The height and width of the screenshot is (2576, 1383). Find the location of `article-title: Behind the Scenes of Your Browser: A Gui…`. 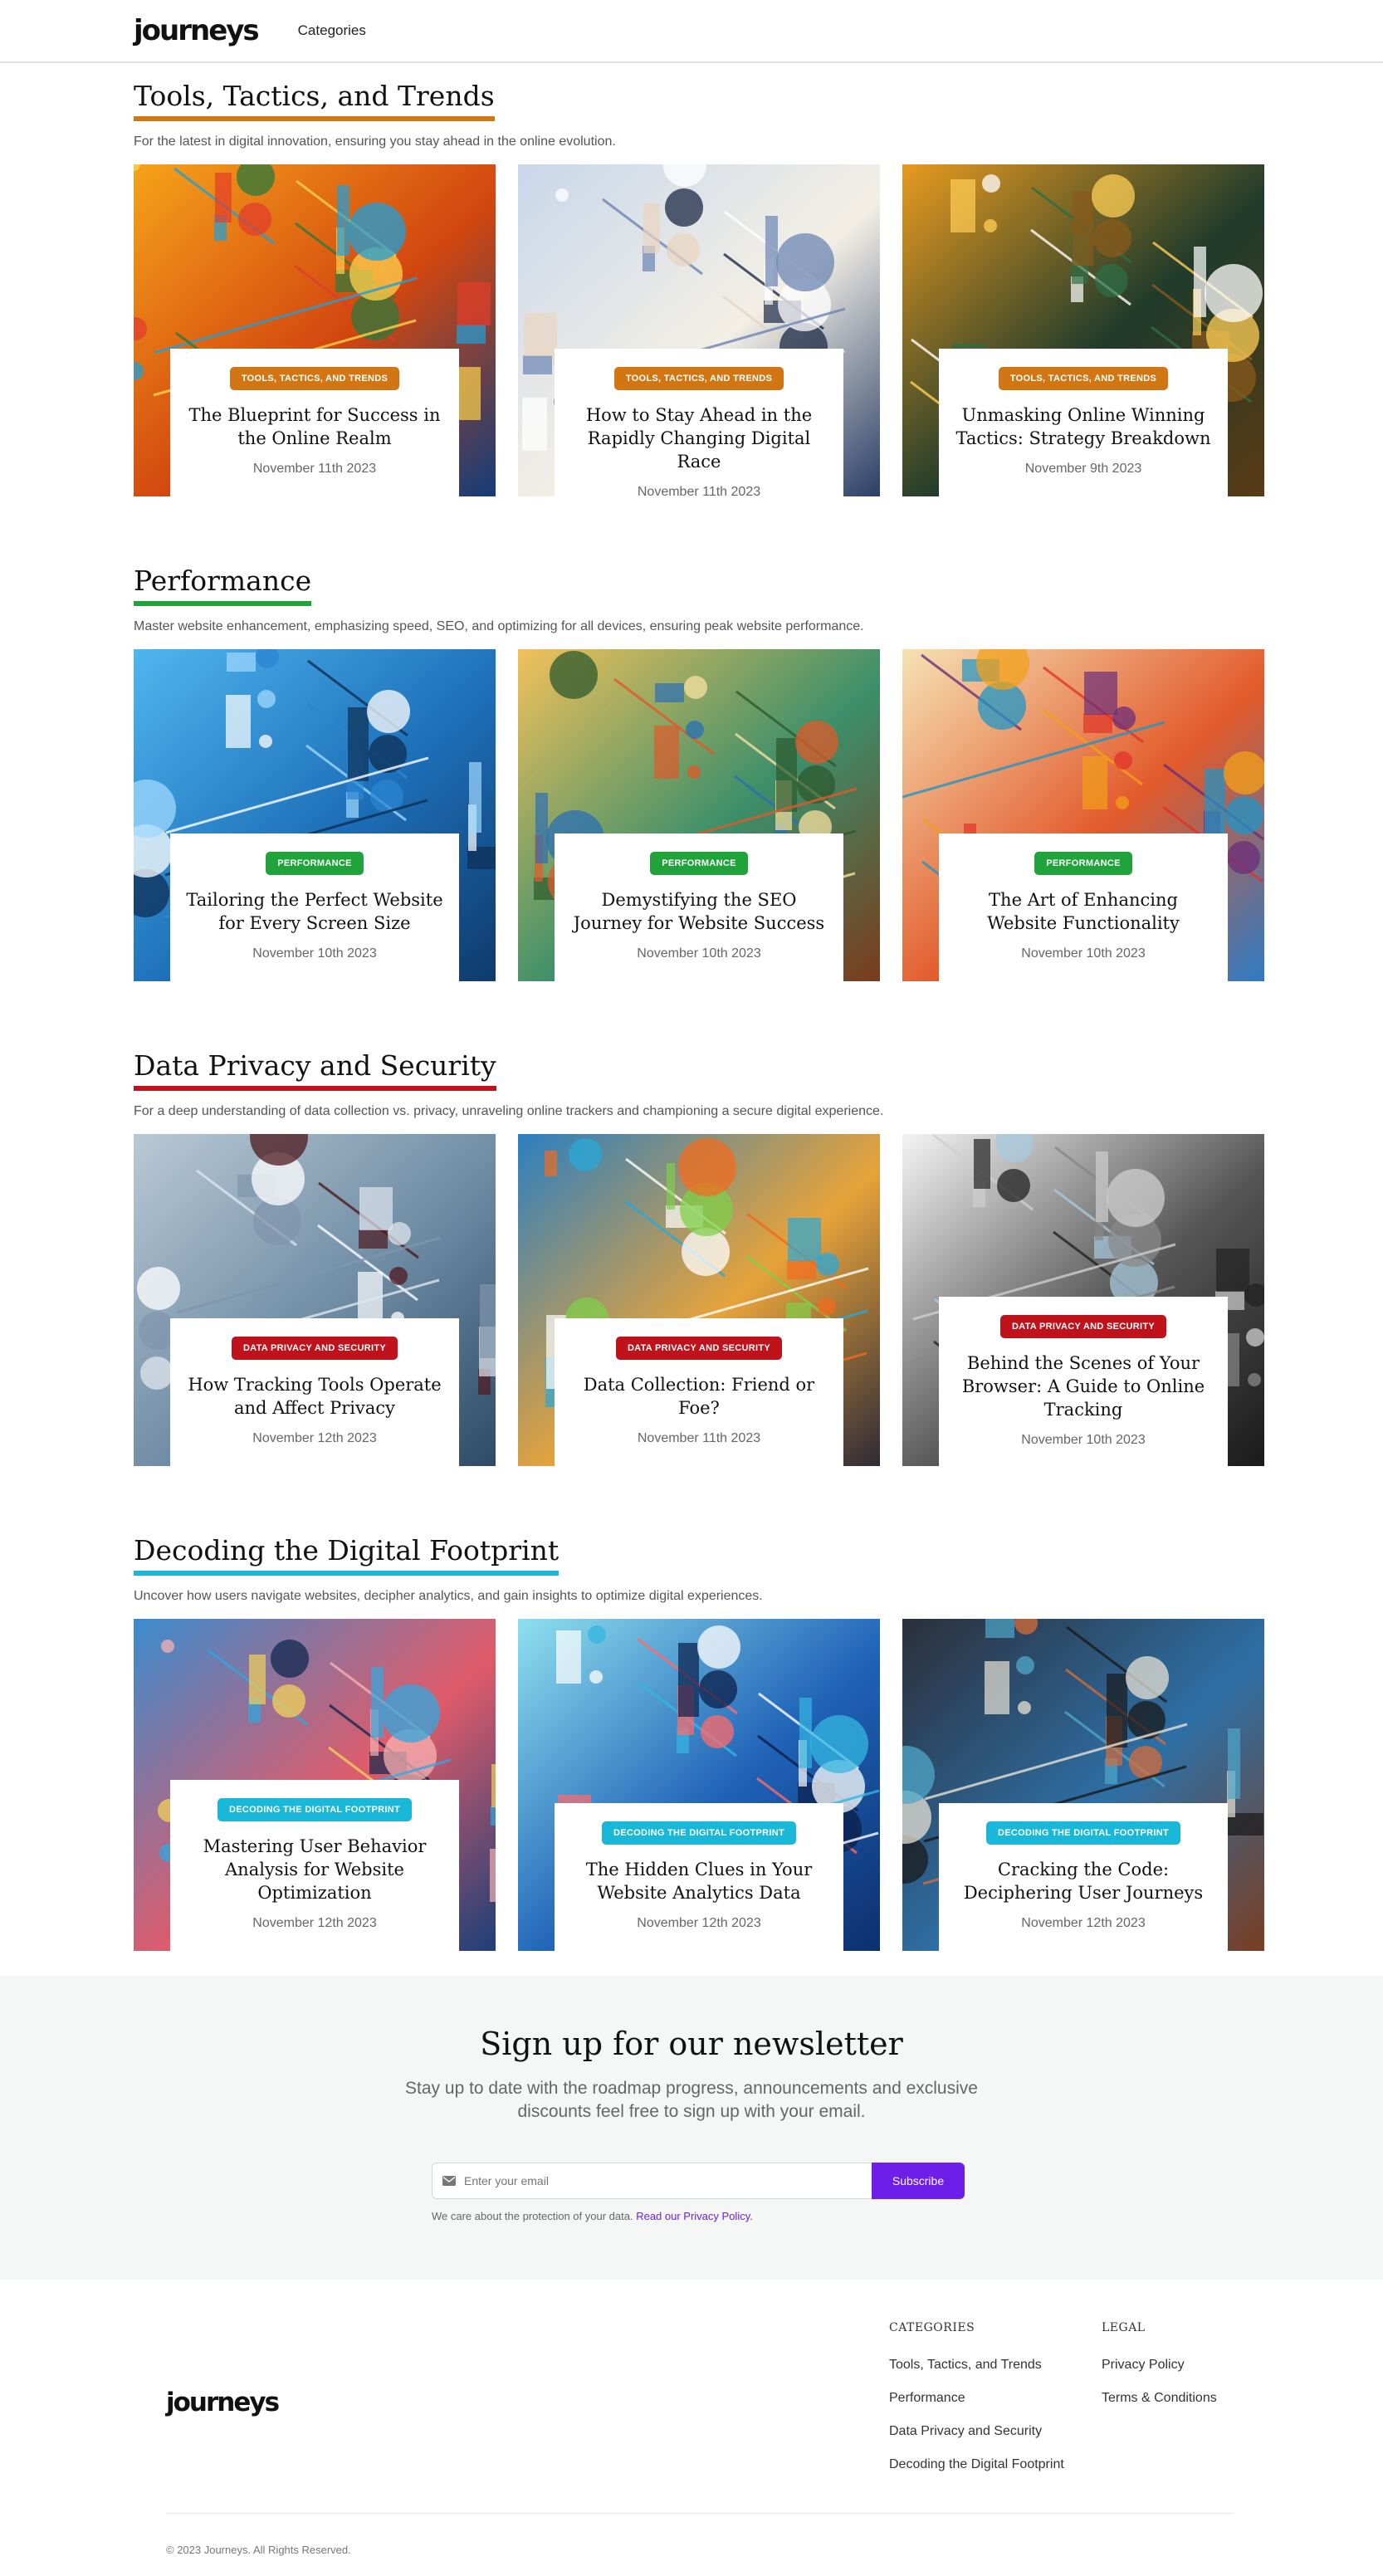

article-title: Behind the Scenes of Your Browser: A Gui… is located at coordinates (1083, 1386).